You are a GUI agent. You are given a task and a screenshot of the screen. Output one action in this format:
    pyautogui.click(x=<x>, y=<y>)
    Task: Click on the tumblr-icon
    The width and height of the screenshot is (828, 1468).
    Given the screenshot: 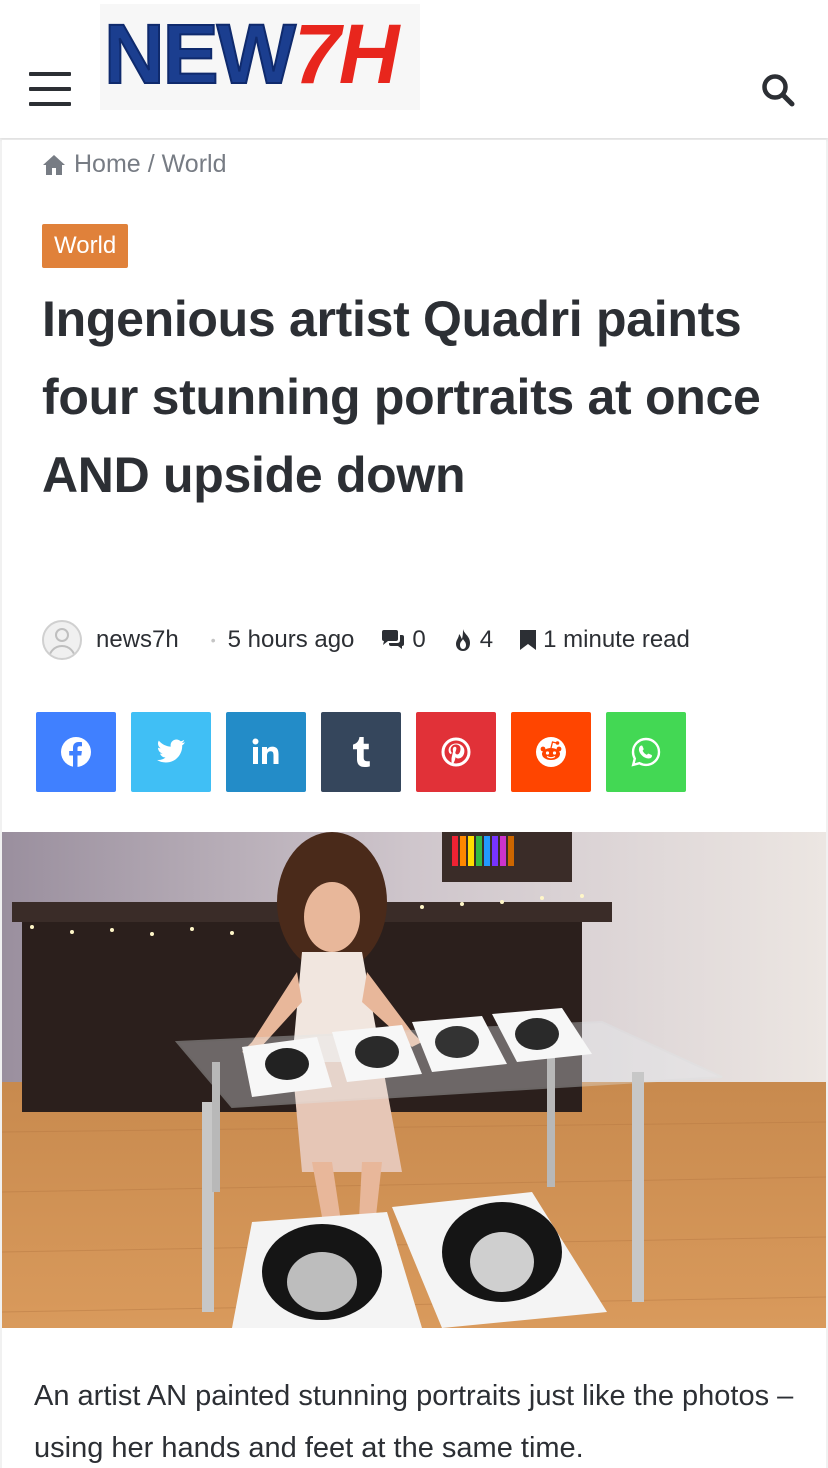 What is the action you would take?
    pyautogui.click(x=361, y=752)
    